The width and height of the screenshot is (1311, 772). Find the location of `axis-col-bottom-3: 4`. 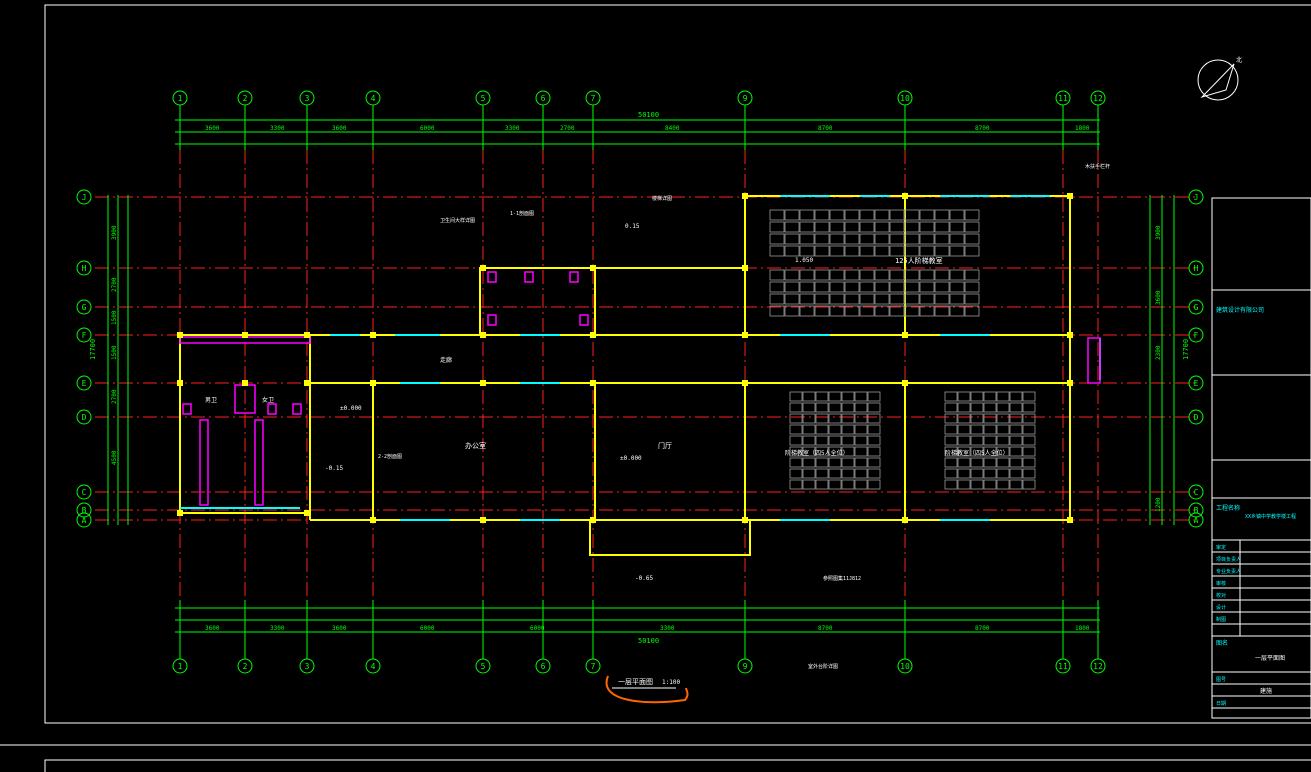

axis-col-bottom-3: 4 is located at coordinates (373, 666).